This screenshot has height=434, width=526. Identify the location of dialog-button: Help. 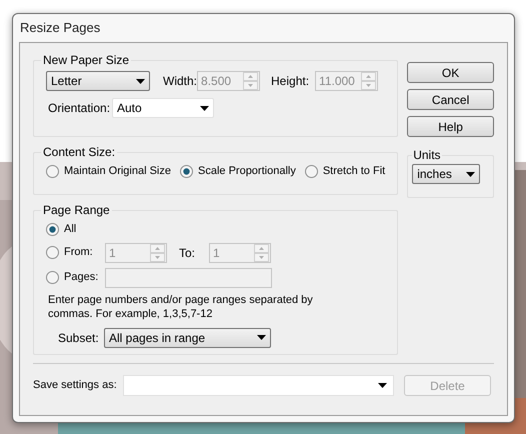
(450, 126).